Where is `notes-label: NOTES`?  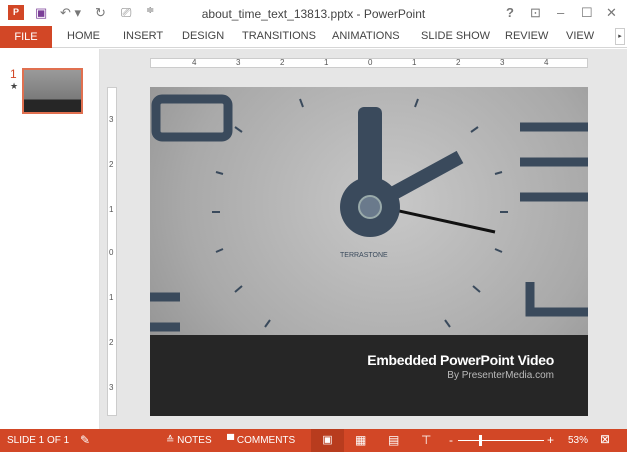
notes-label: NOTES is located at coordinates (194, 440).